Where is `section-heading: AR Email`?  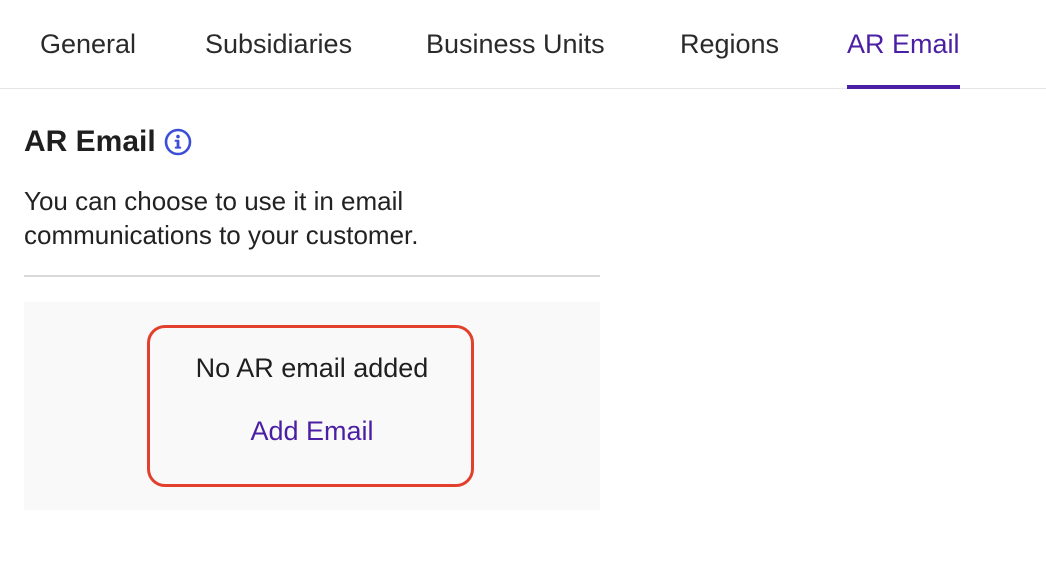
section-heading: AR Email is located at coordinates (108, 142).